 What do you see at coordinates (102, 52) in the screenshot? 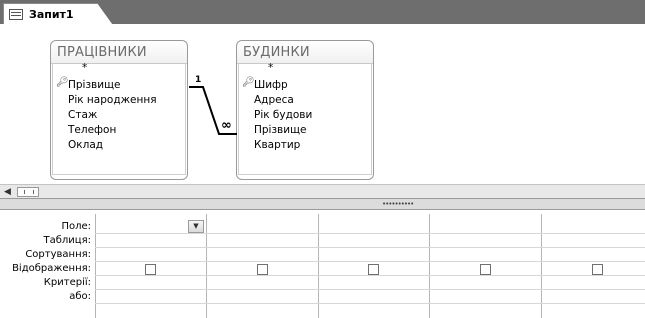
I see `table-name: ПРАЦІВНИКИ` at bounding box center [102, 52].